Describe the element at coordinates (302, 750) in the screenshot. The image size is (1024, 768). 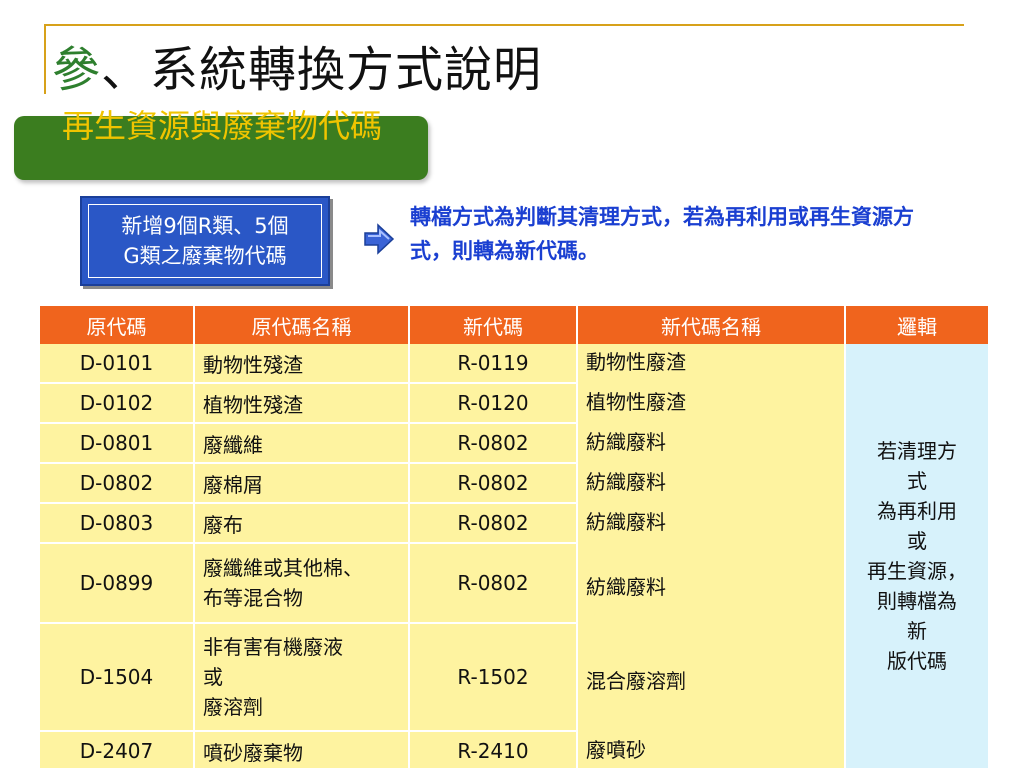
I see `original-name-cell: 噴砂廢棄物` at that location.